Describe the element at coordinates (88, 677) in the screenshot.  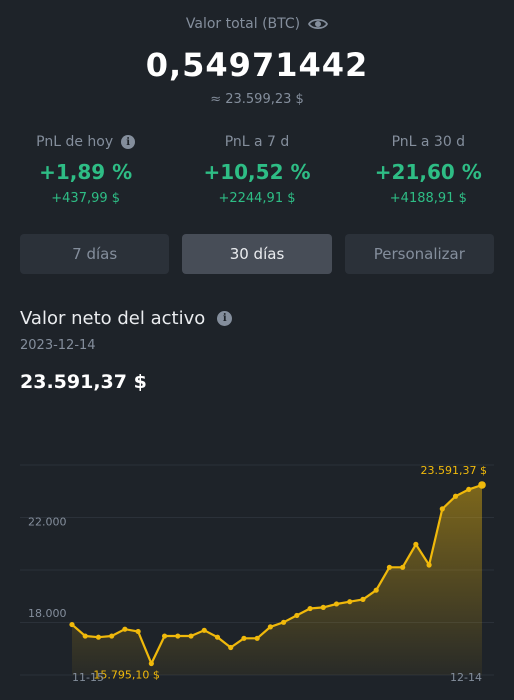
I see `x-axis-start-label: 11-15` at that location.